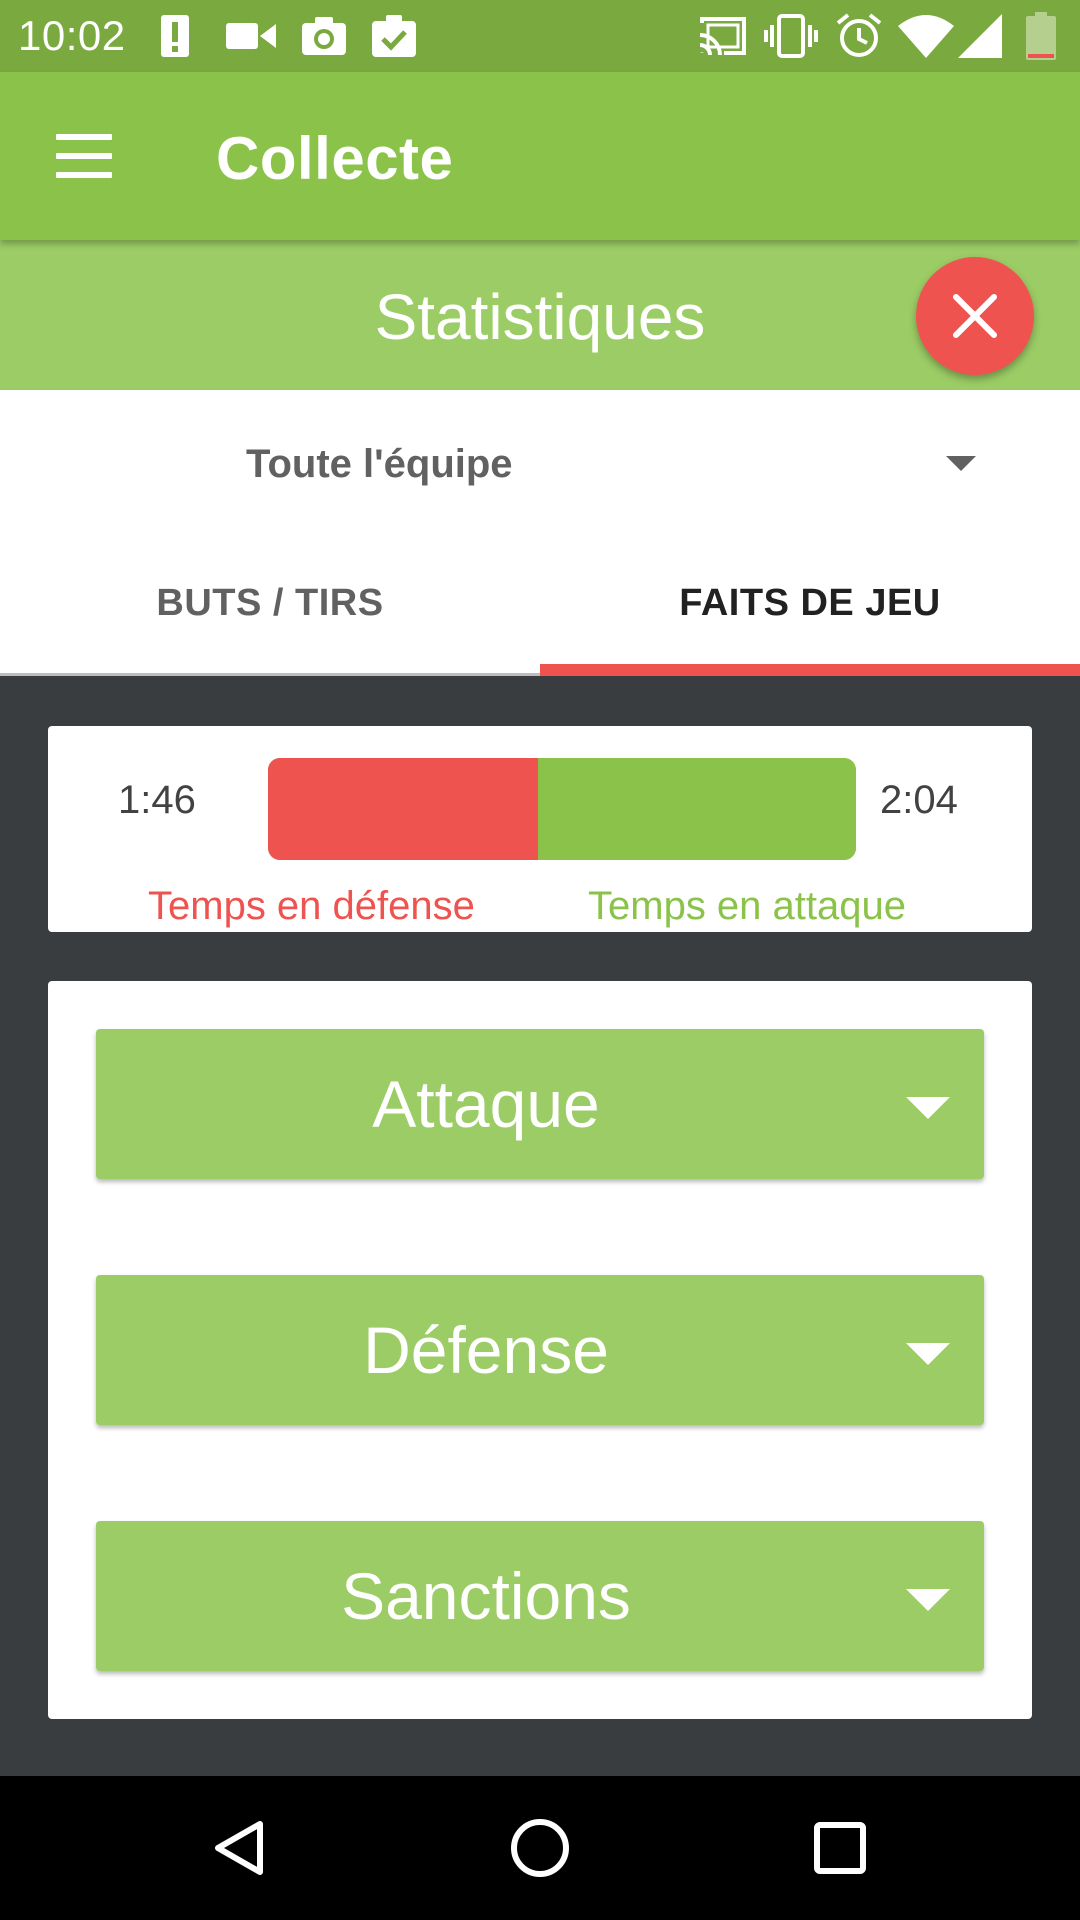  I want to click on clipboard-check-icon, so click(394, 36).